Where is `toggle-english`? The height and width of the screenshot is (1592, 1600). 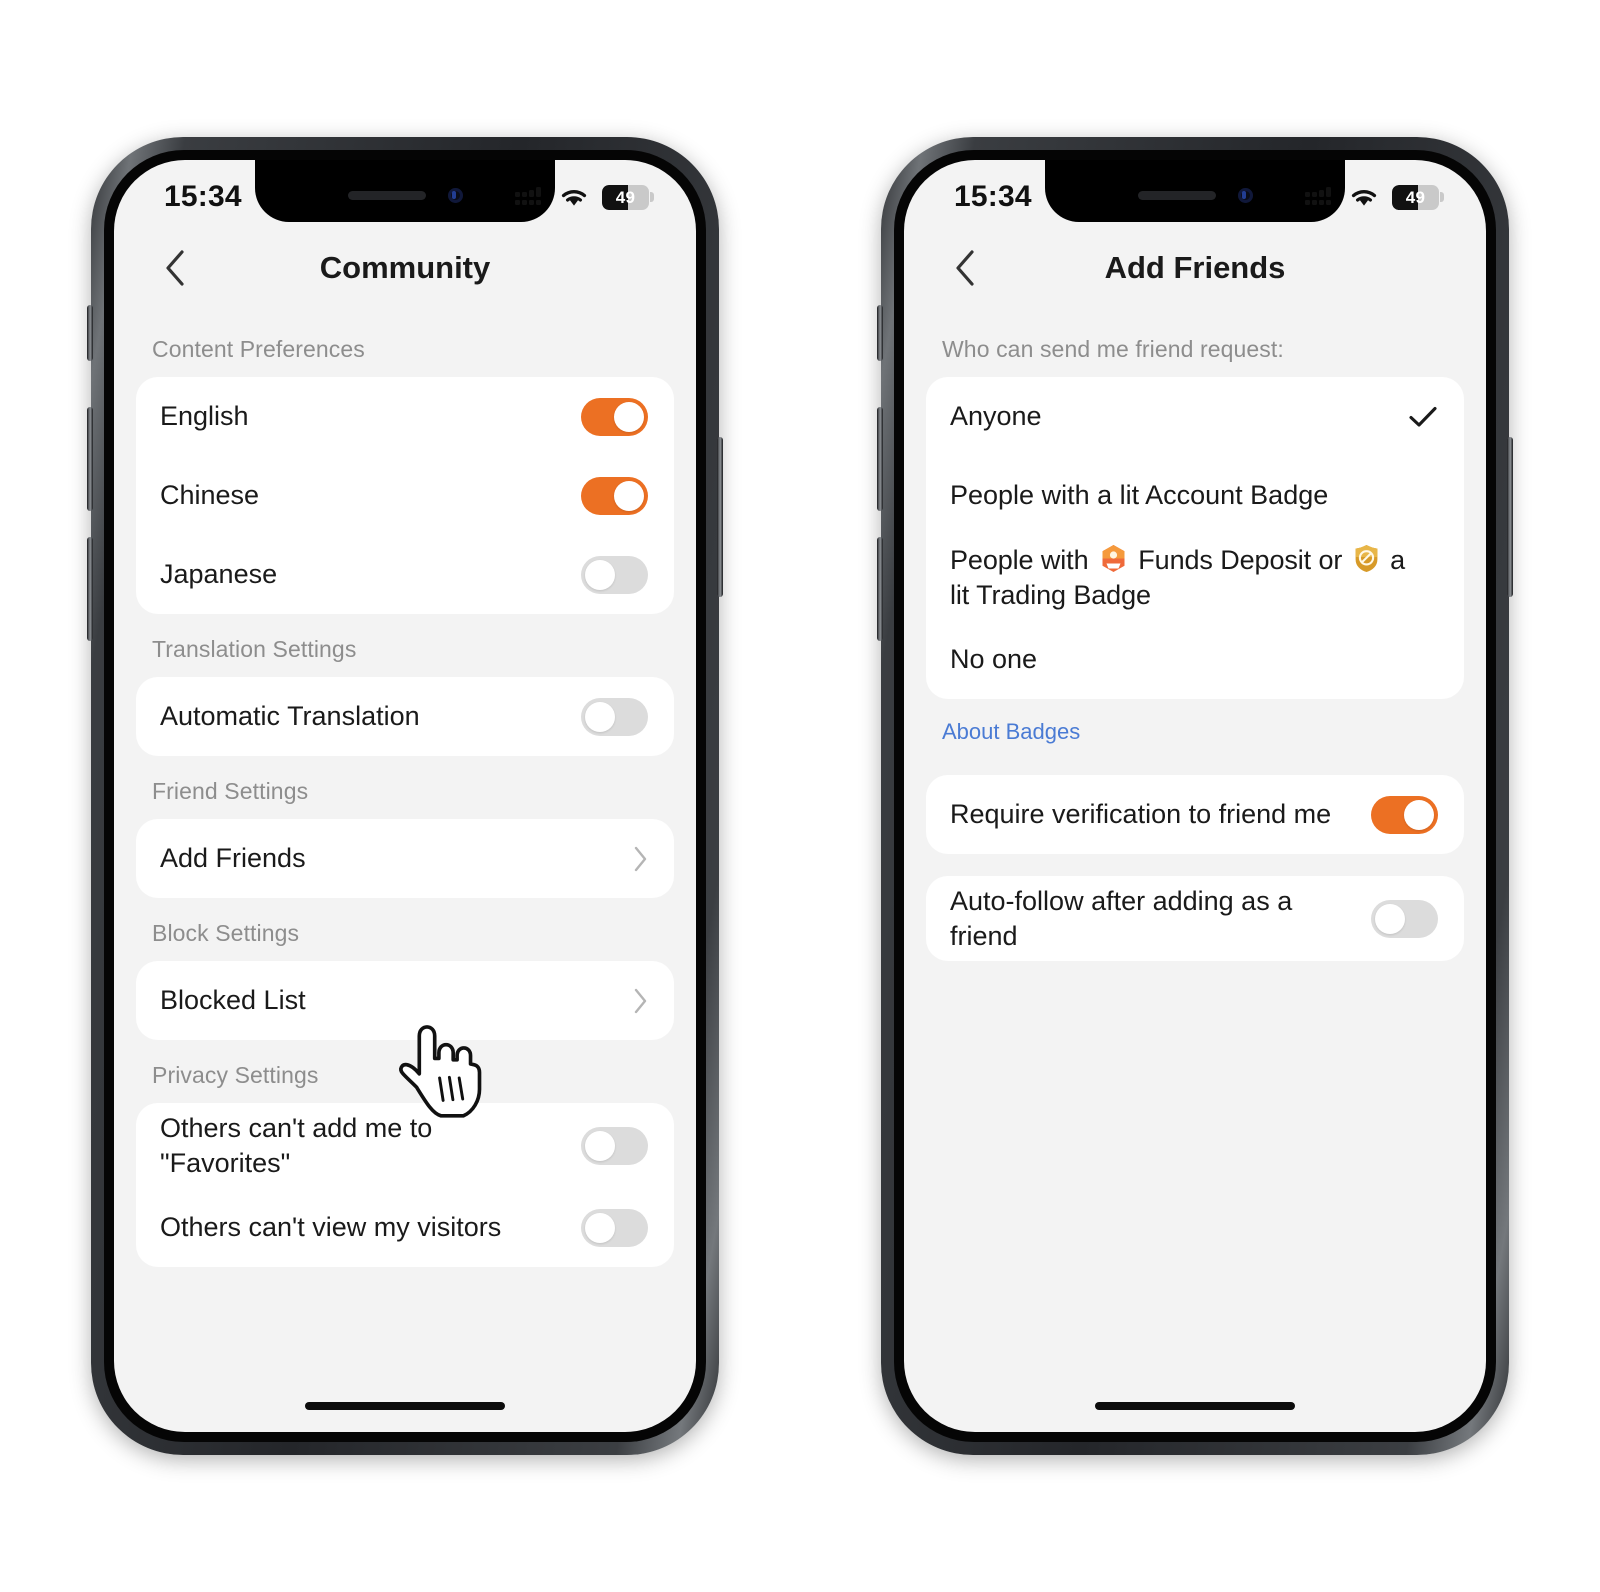
toggle-english is located at coordinates (614, 416).